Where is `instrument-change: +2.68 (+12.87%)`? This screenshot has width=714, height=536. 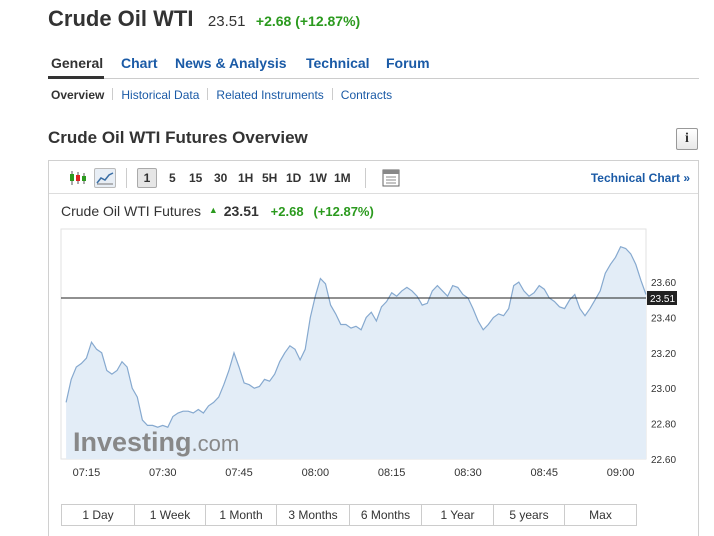 instrument-change: +2.68 (+12.87%) is located at coordinates (308, 21).